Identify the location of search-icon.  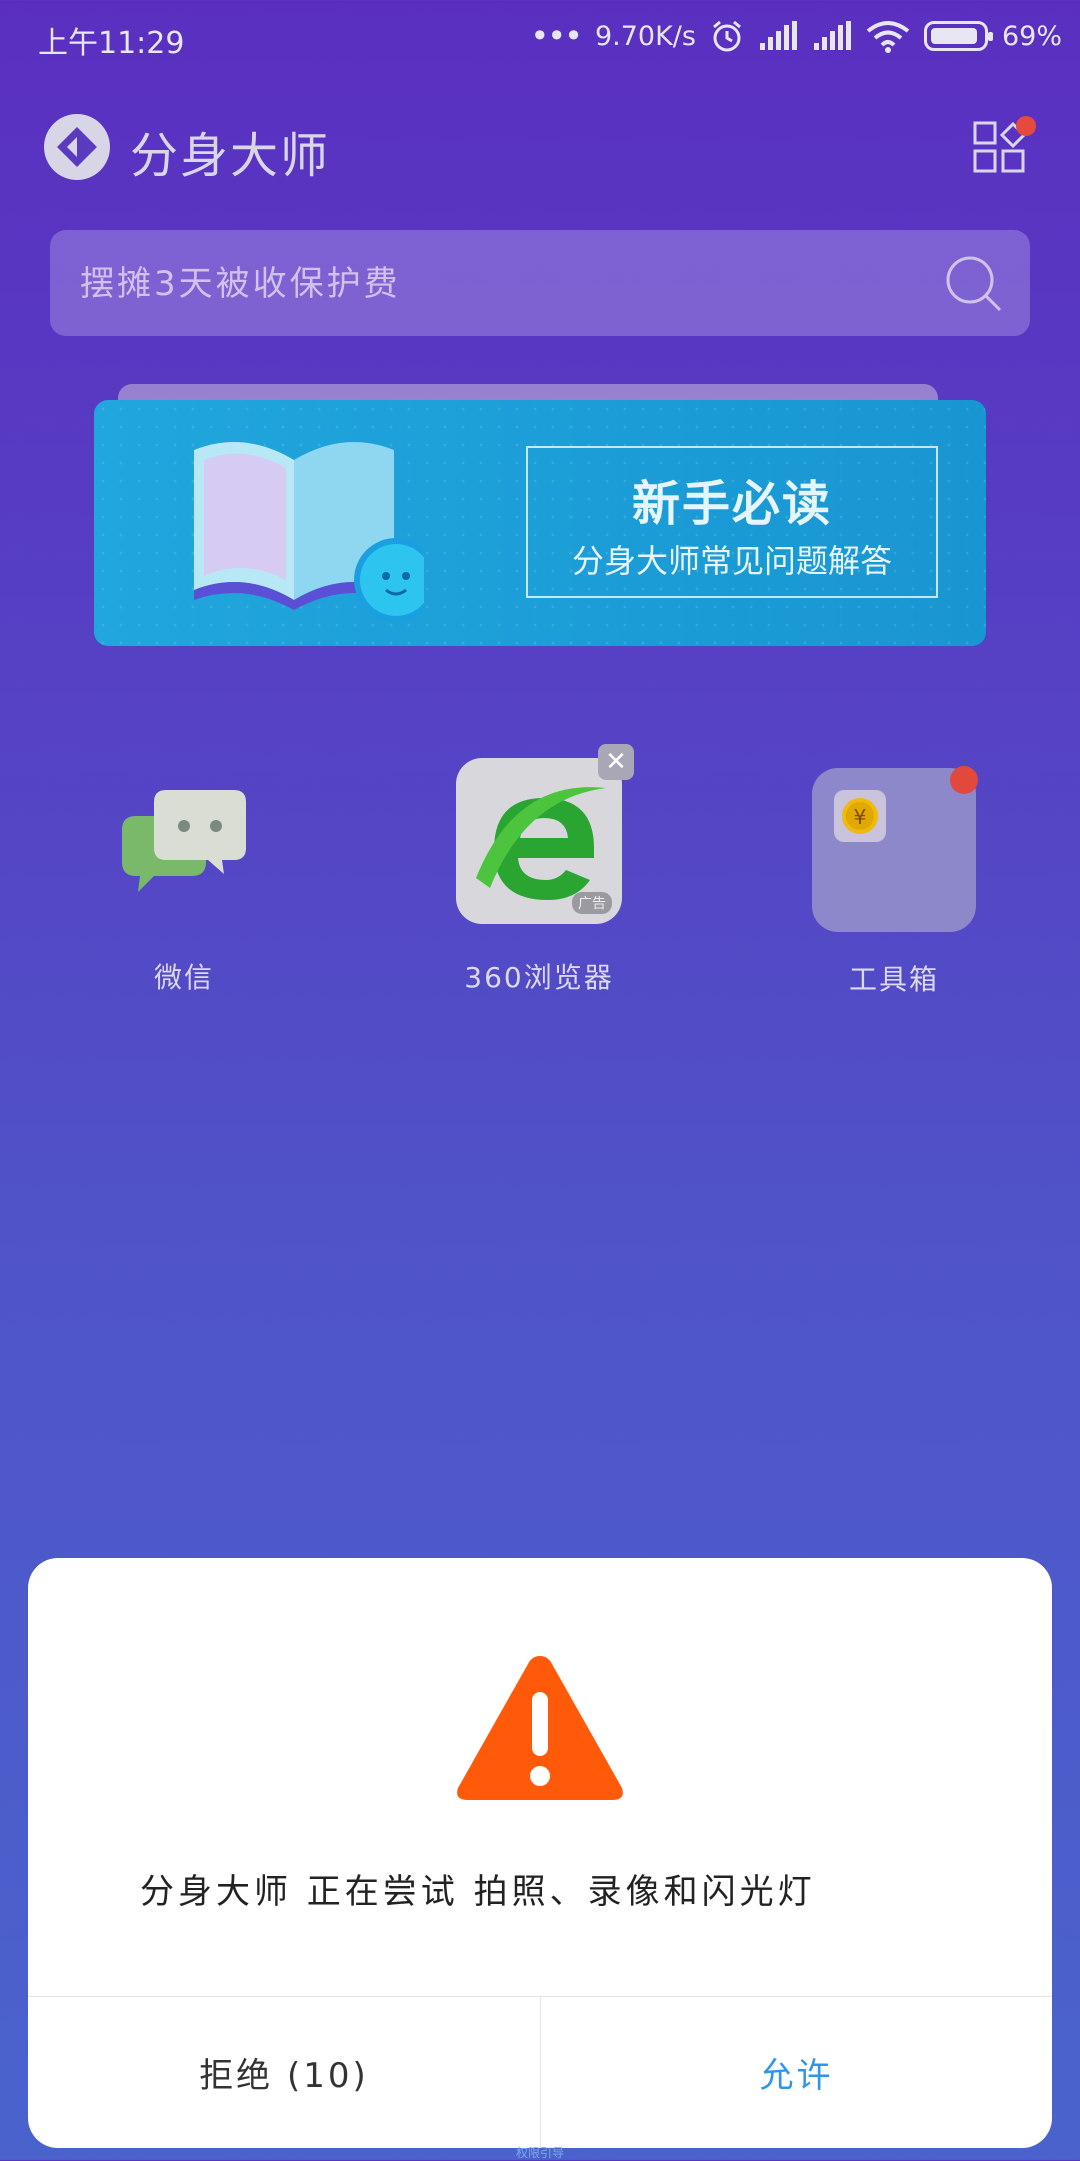
(974, 284).